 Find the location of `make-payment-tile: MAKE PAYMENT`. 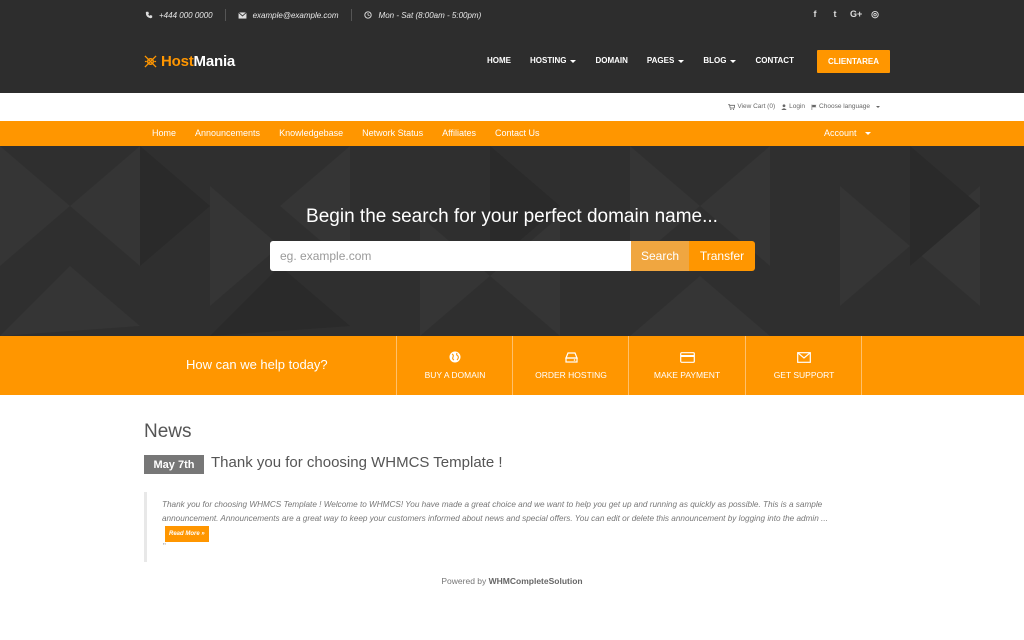

make-payment-tile: MAKE PAYMENT is located at coordinates (686, 365).